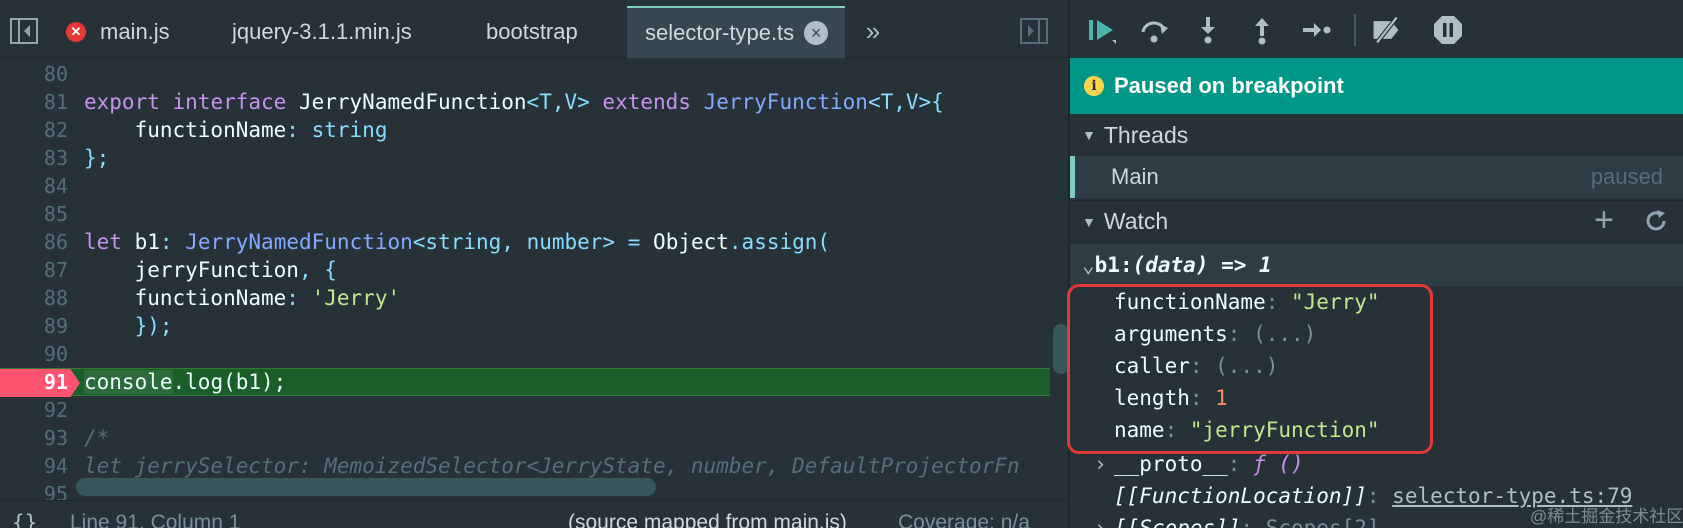  I want to click on watch-property: arguments: (...), so click(1215, 334).